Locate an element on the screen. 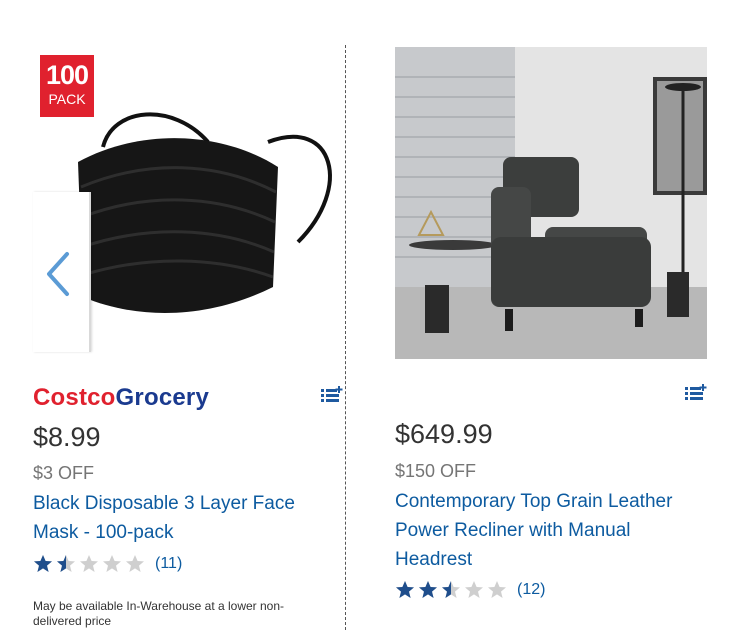  costco-grocery-logo: CostcoGrocery is located at coordinates (121, 398).